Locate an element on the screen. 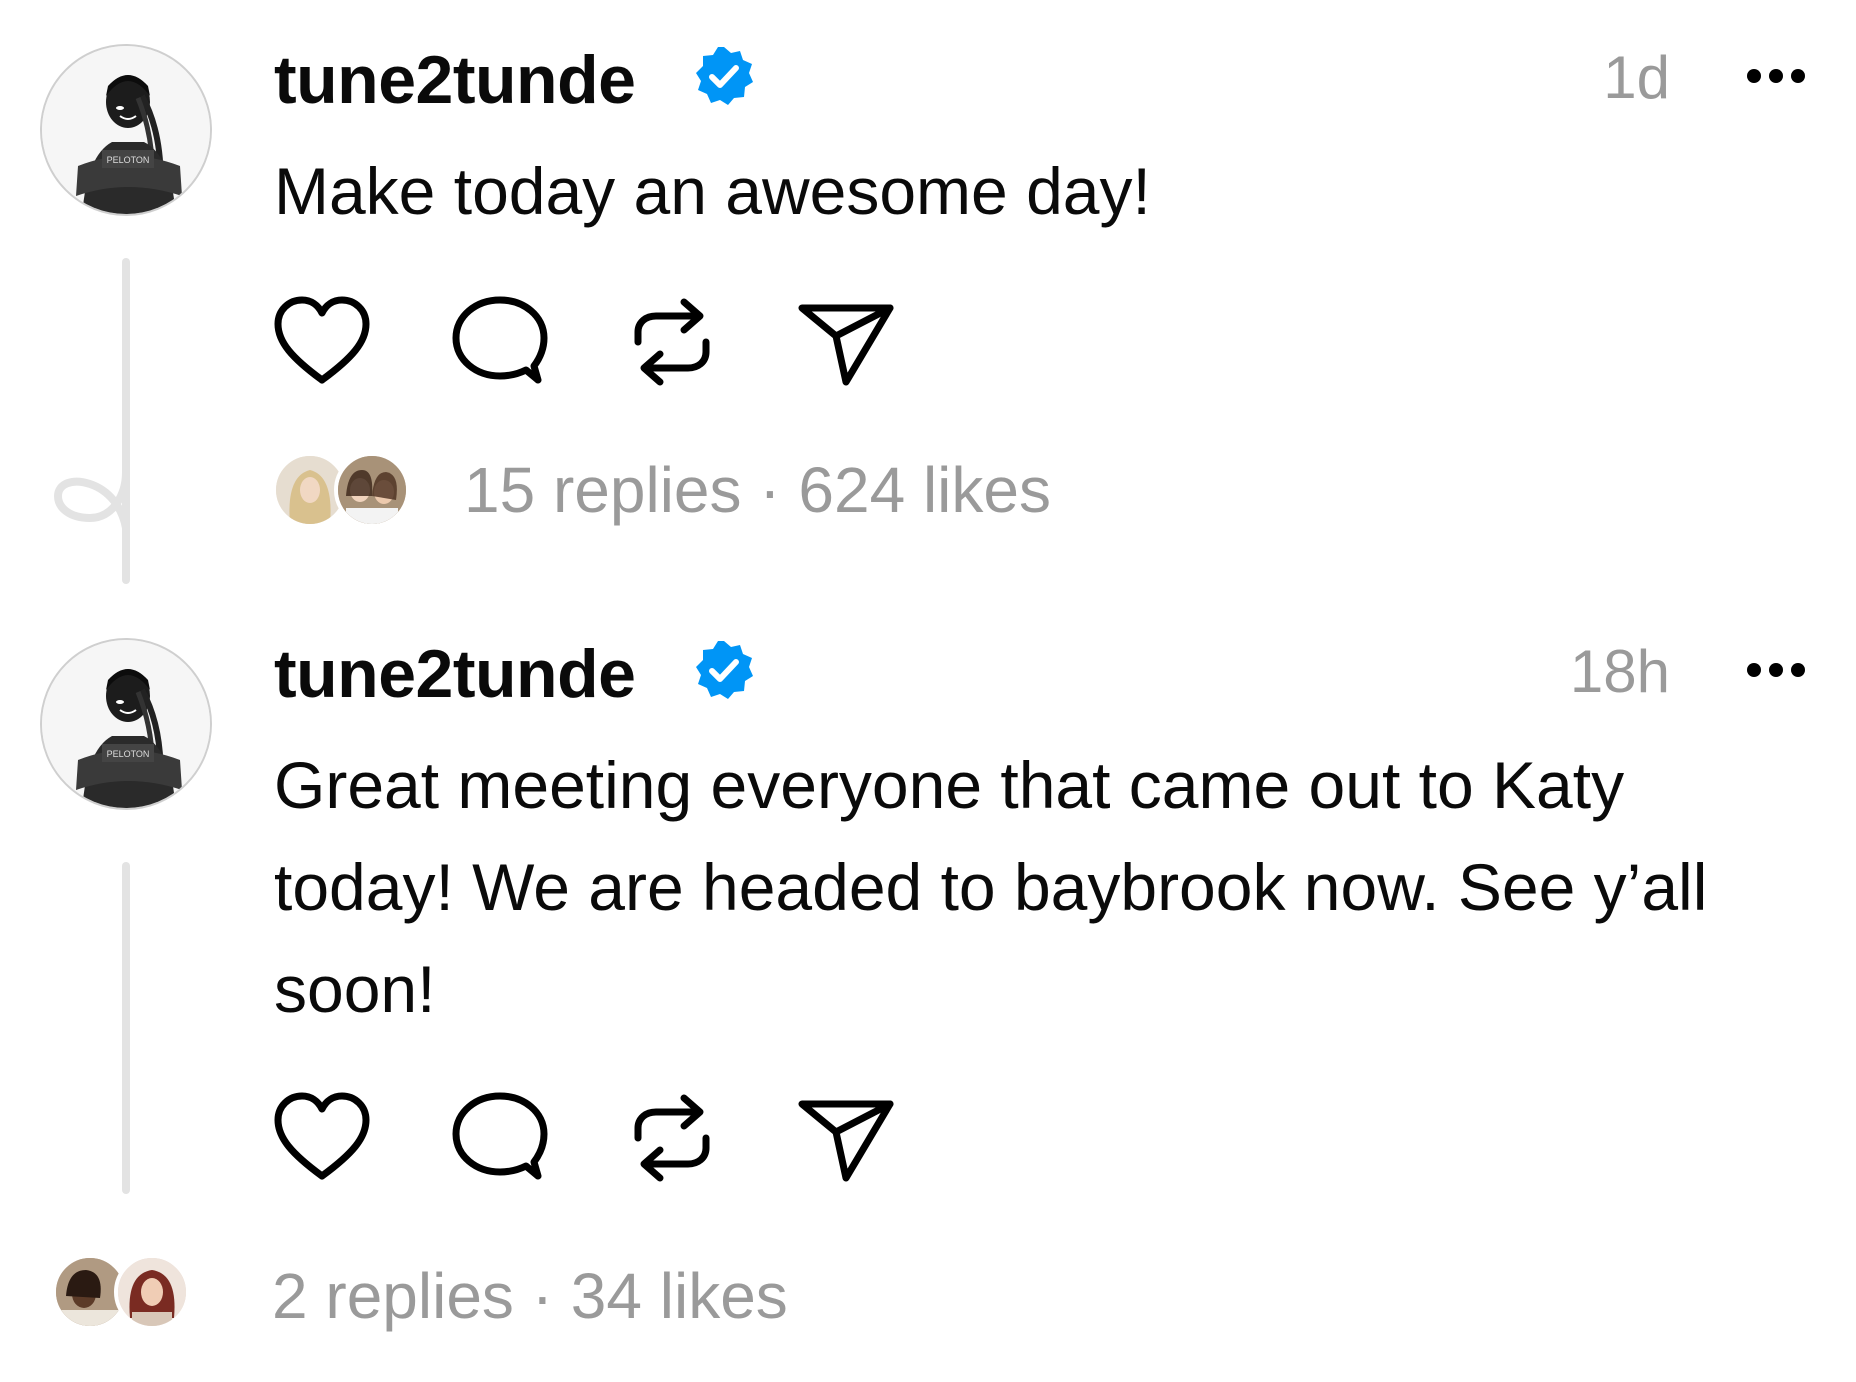  likes-count: 34 likes is located at coordinates (679, 1296).